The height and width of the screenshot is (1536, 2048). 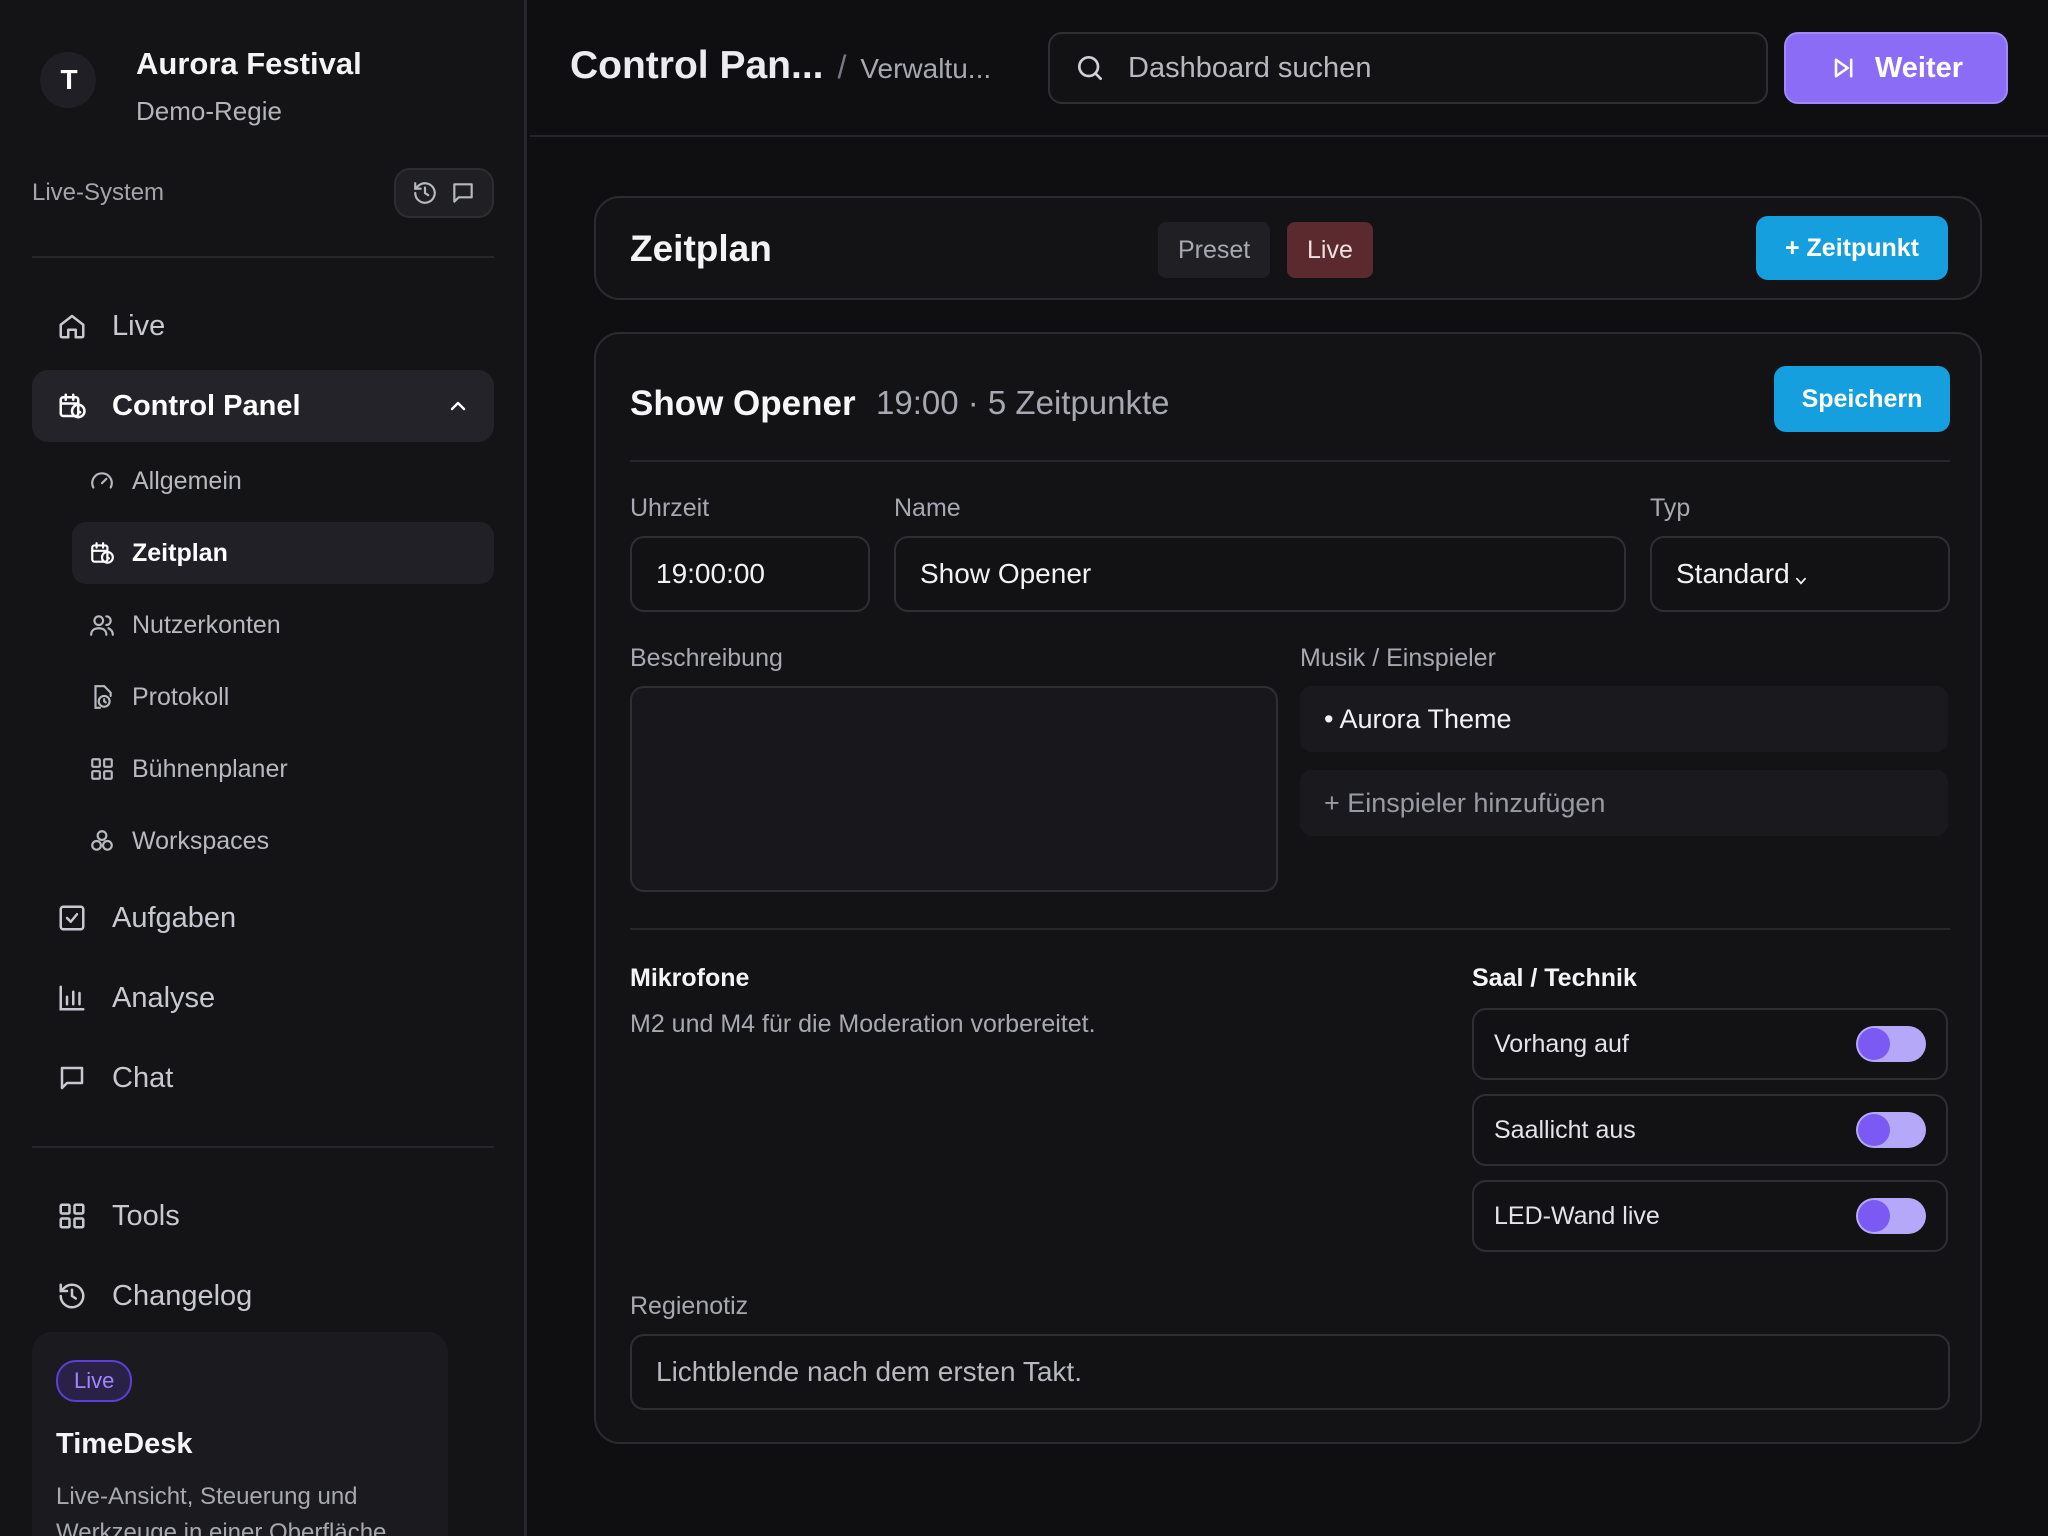 I want to click on top-header: Control Pan... / Verwaltu... Weiter, so click(x=1289, y=68).